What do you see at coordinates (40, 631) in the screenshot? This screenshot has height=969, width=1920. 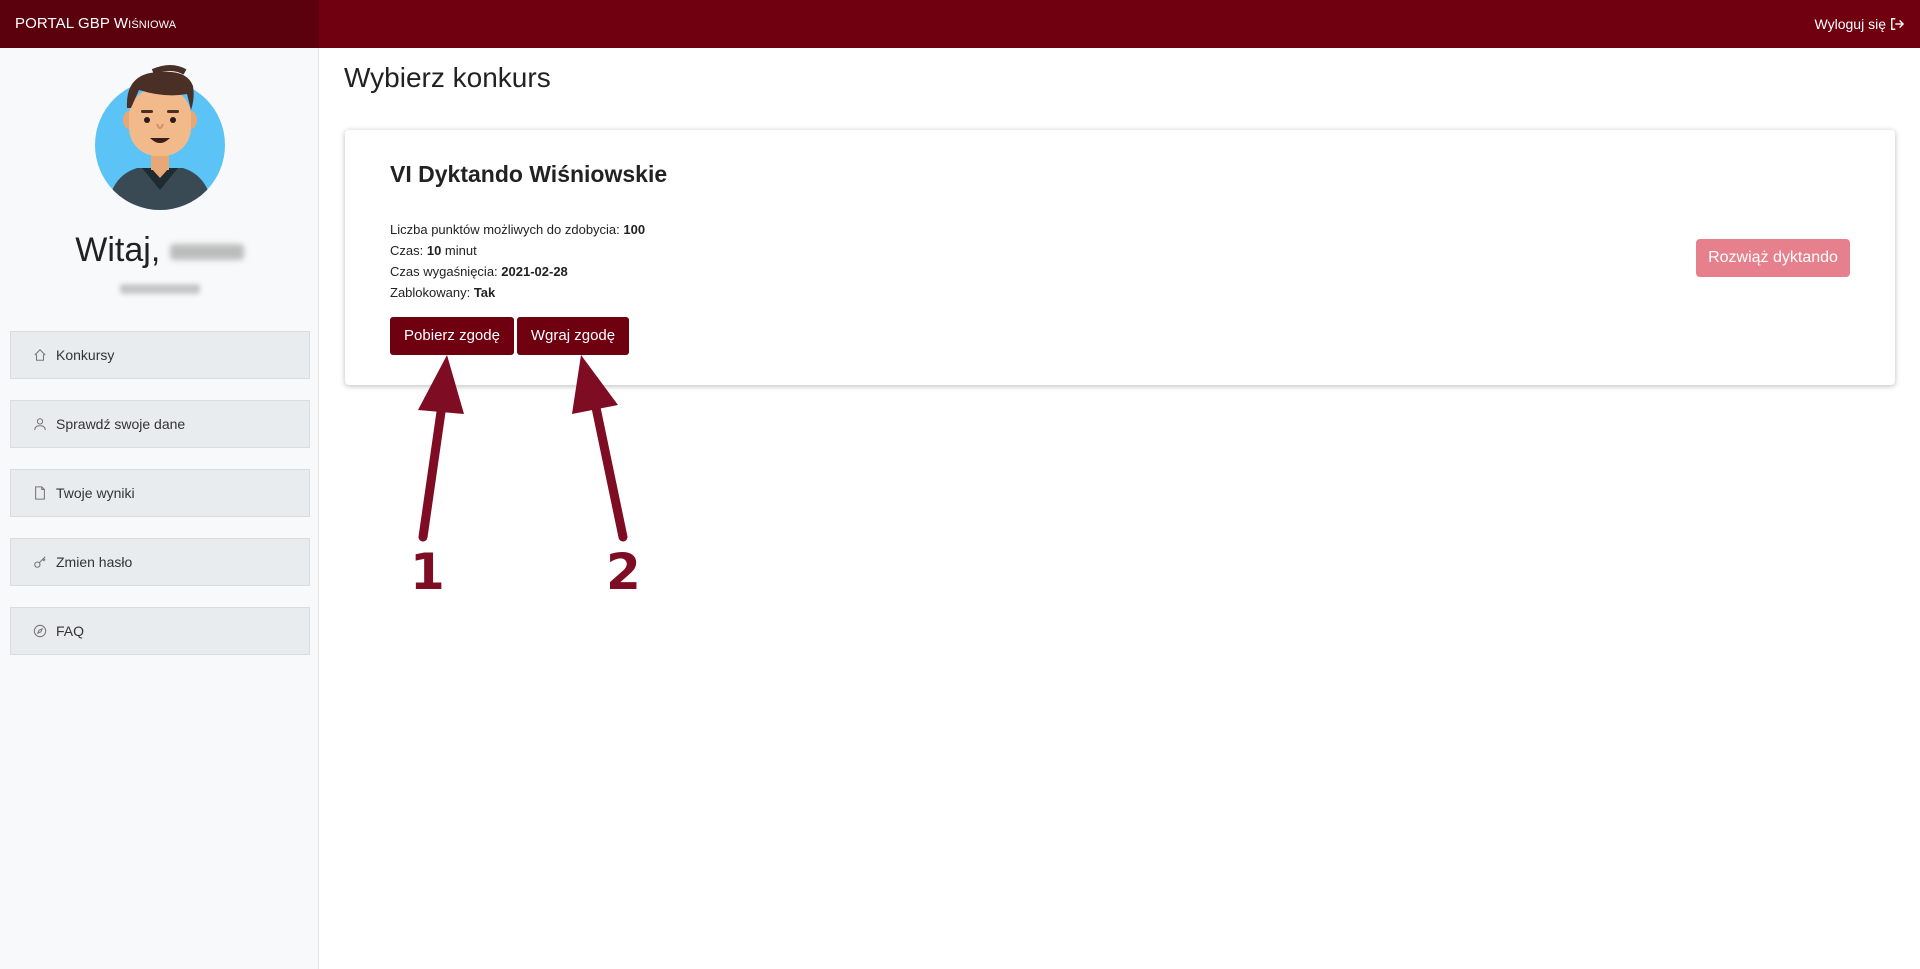 I see `compass-icon` at bounding box center [40, 631].